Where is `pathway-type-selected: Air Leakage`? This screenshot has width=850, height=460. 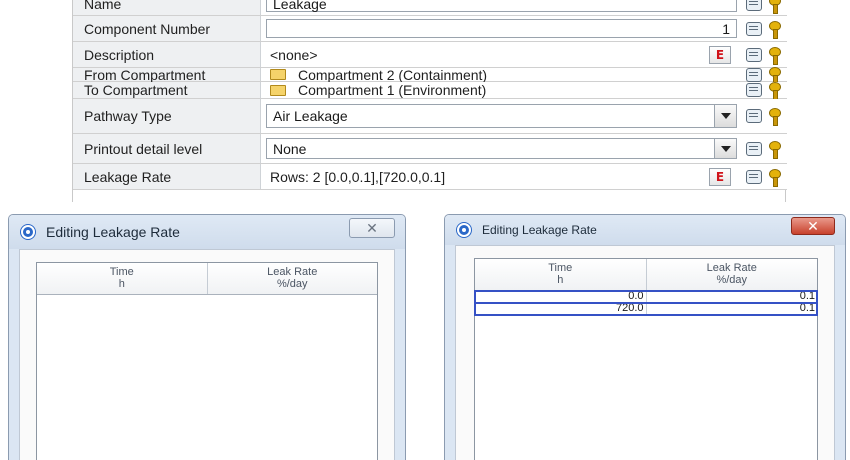 pathway-type-selected: Air Leakage is located at coordinates (310, 116).